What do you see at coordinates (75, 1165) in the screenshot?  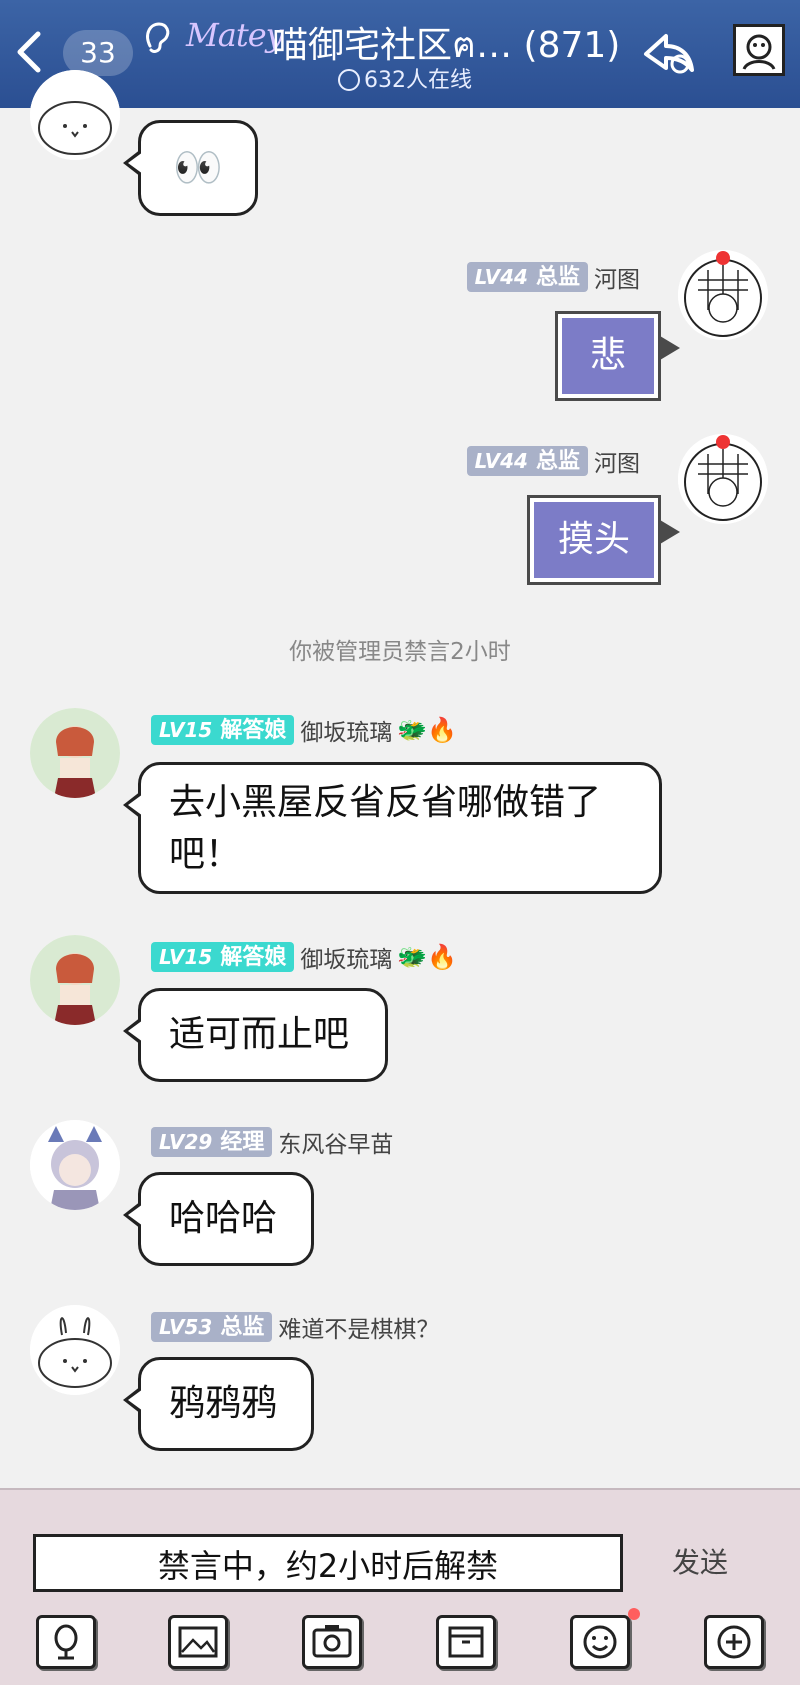 I see `user-avatar-sanae` at bounding box center [75, 1165].